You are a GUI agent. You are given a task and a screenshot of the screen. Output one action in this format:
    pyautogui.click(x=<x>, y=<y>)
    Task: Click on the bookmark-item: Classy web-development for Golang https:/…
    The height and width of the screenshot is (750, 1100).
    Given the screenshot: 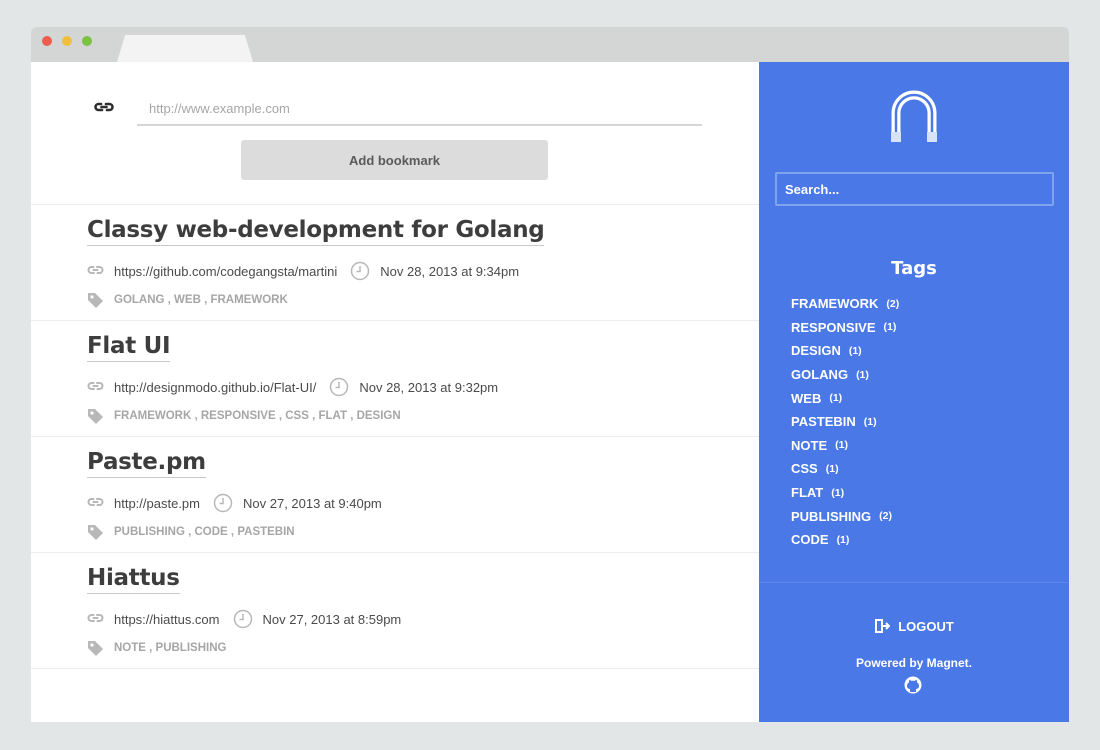 What is the action you would take?
    pyautogui.click(x=395, y=262)
    